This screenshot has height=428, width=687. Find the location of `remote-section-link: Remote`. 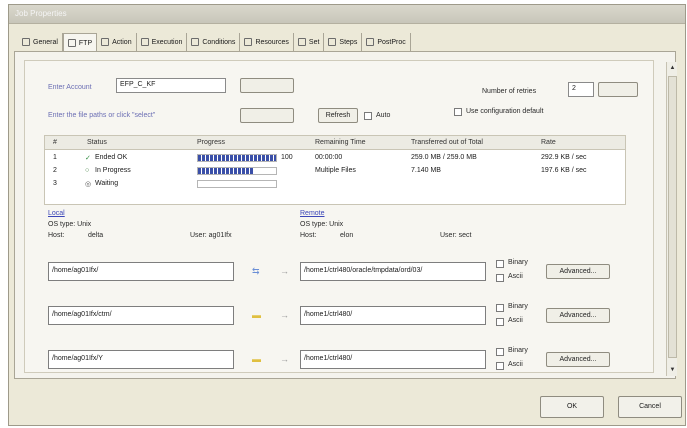

remote-section-link: Remote is located at coordinates (312, 213).